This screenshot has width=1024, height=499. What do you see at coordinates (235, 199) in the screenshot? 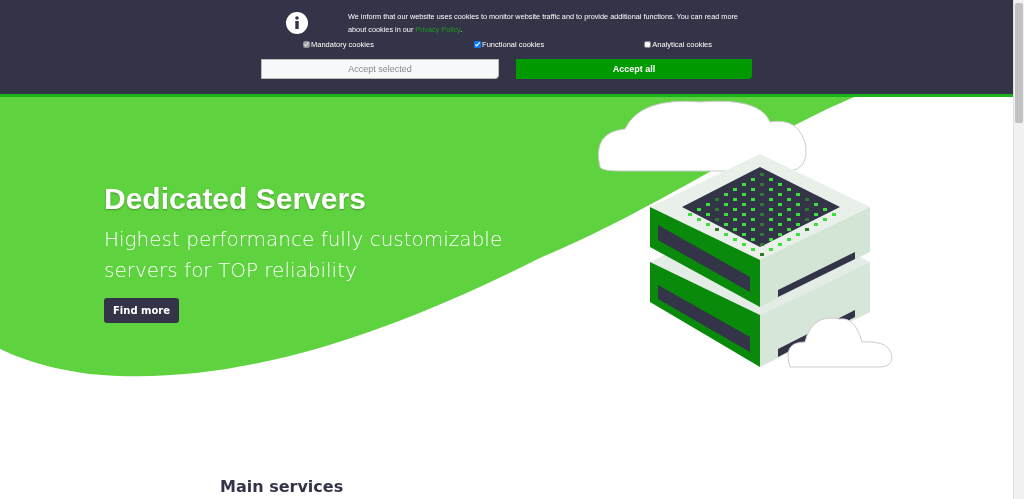
I see `hero-title: Dedicated Servers` at bounding box center [235, 199].